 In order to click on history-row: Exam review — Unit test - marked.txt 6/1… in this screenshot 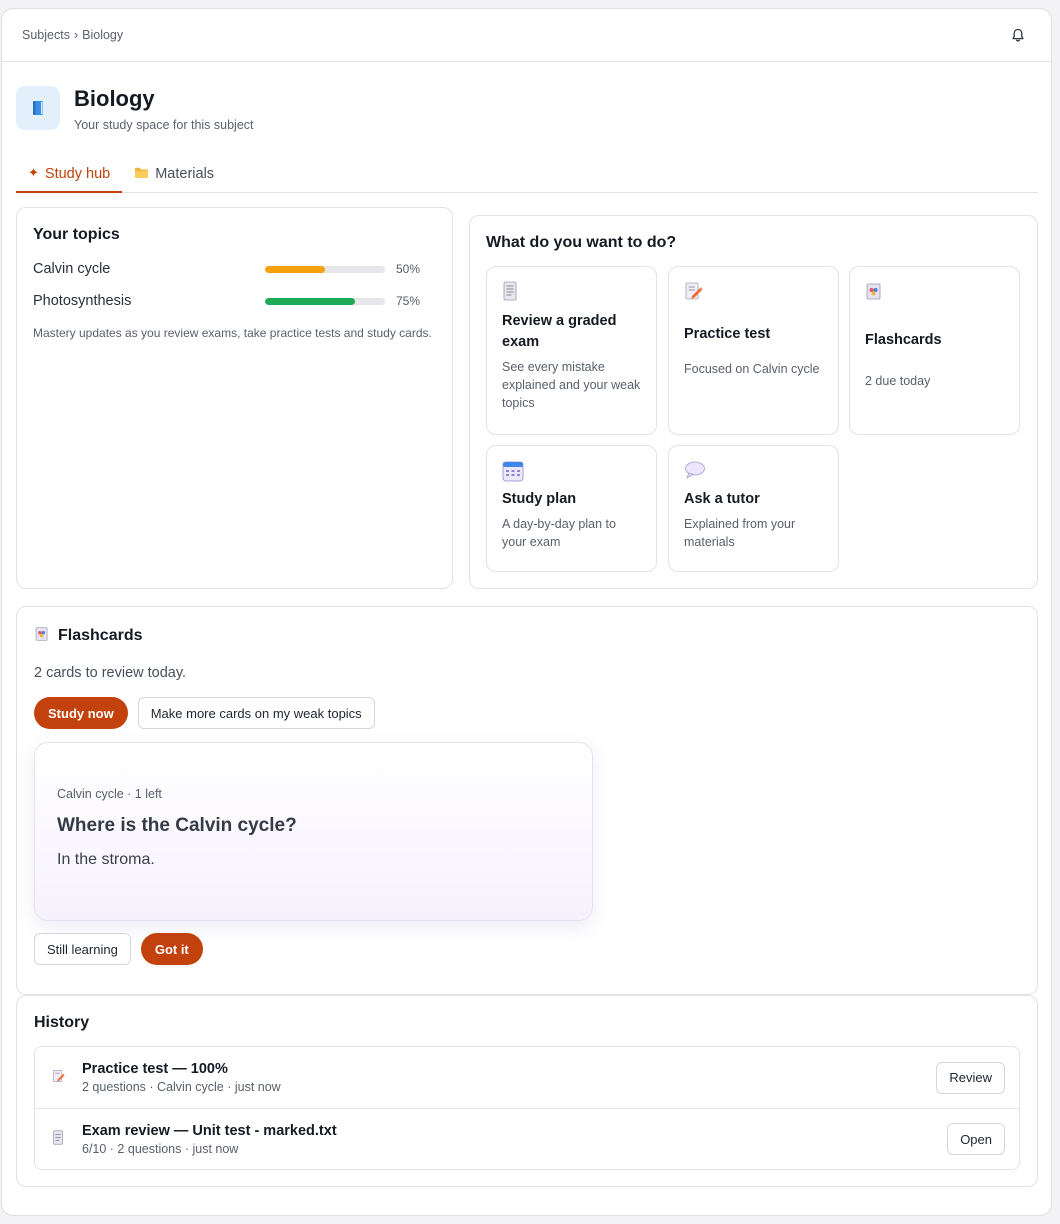, I will do `click(527, 1138)`.